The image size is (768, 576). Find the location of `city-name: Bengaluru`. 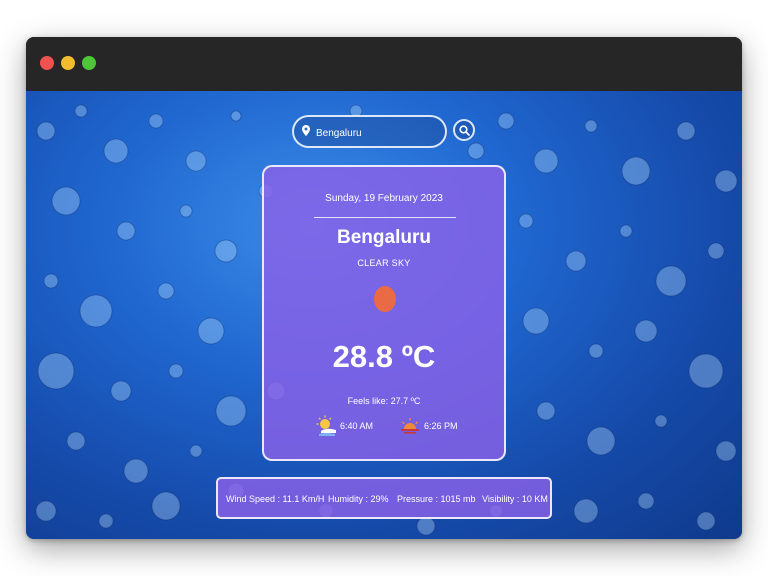

city-name: Bengaluru is located at coordinates (384, 237).